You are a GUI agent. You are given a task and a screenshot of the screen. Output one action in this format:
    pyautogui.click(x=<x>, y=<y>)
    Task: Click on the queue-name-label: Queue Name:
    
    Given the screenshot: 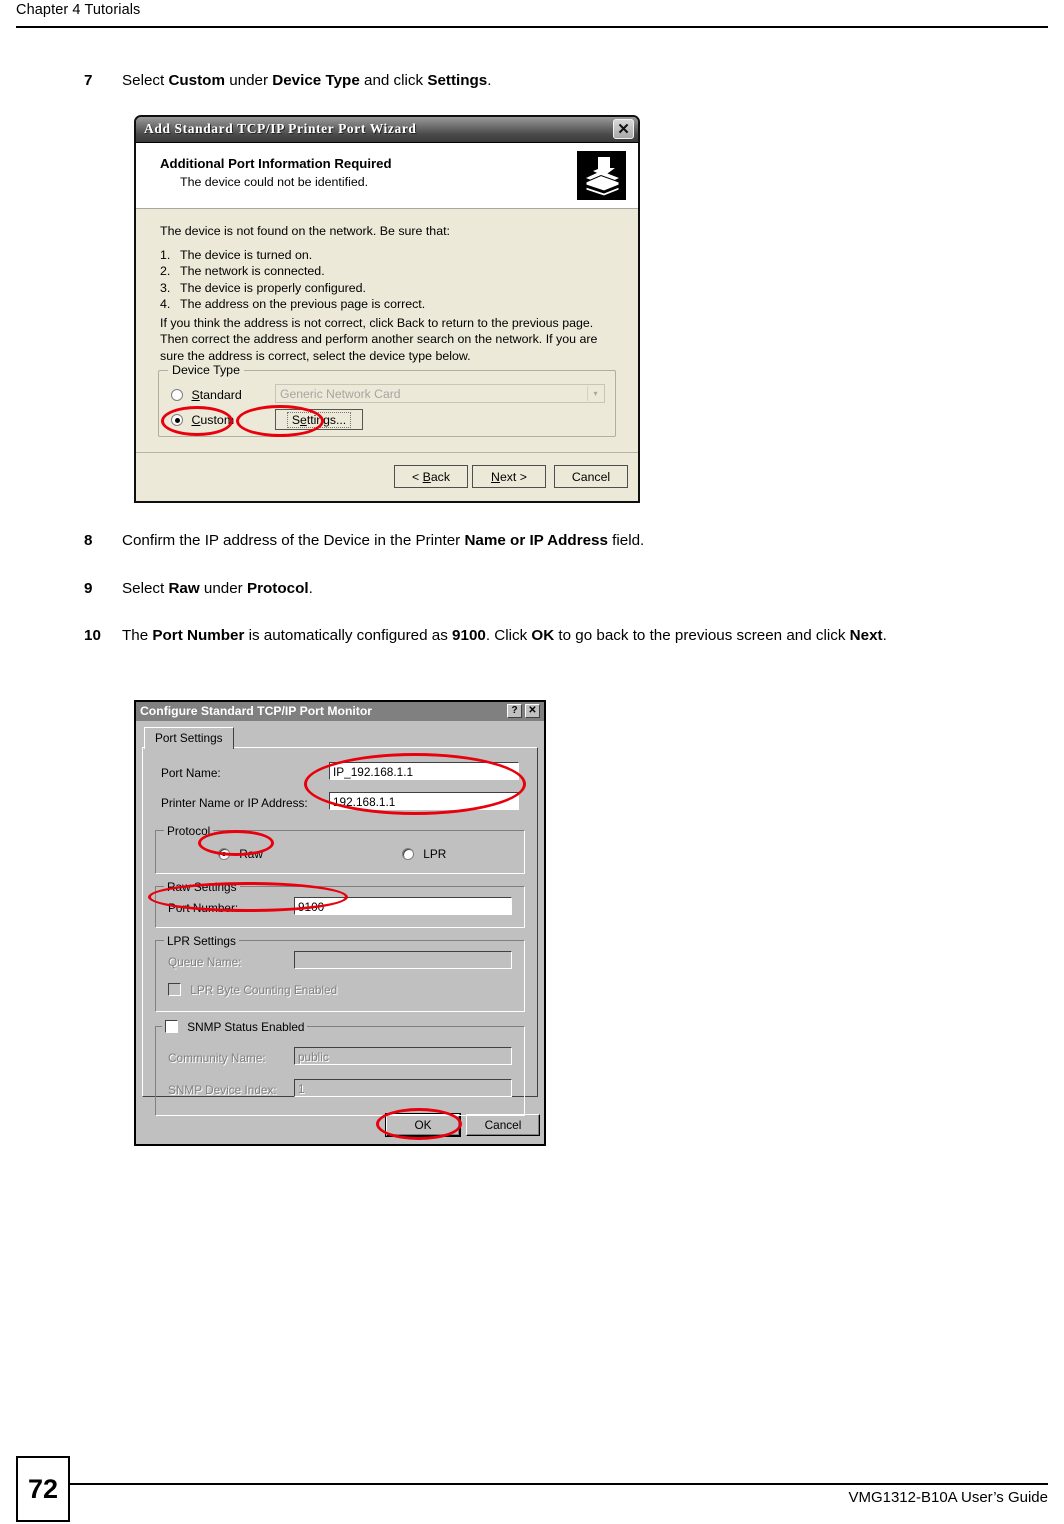 What is the action you would take?
    pyautogui.click(x=205, y=962)
    